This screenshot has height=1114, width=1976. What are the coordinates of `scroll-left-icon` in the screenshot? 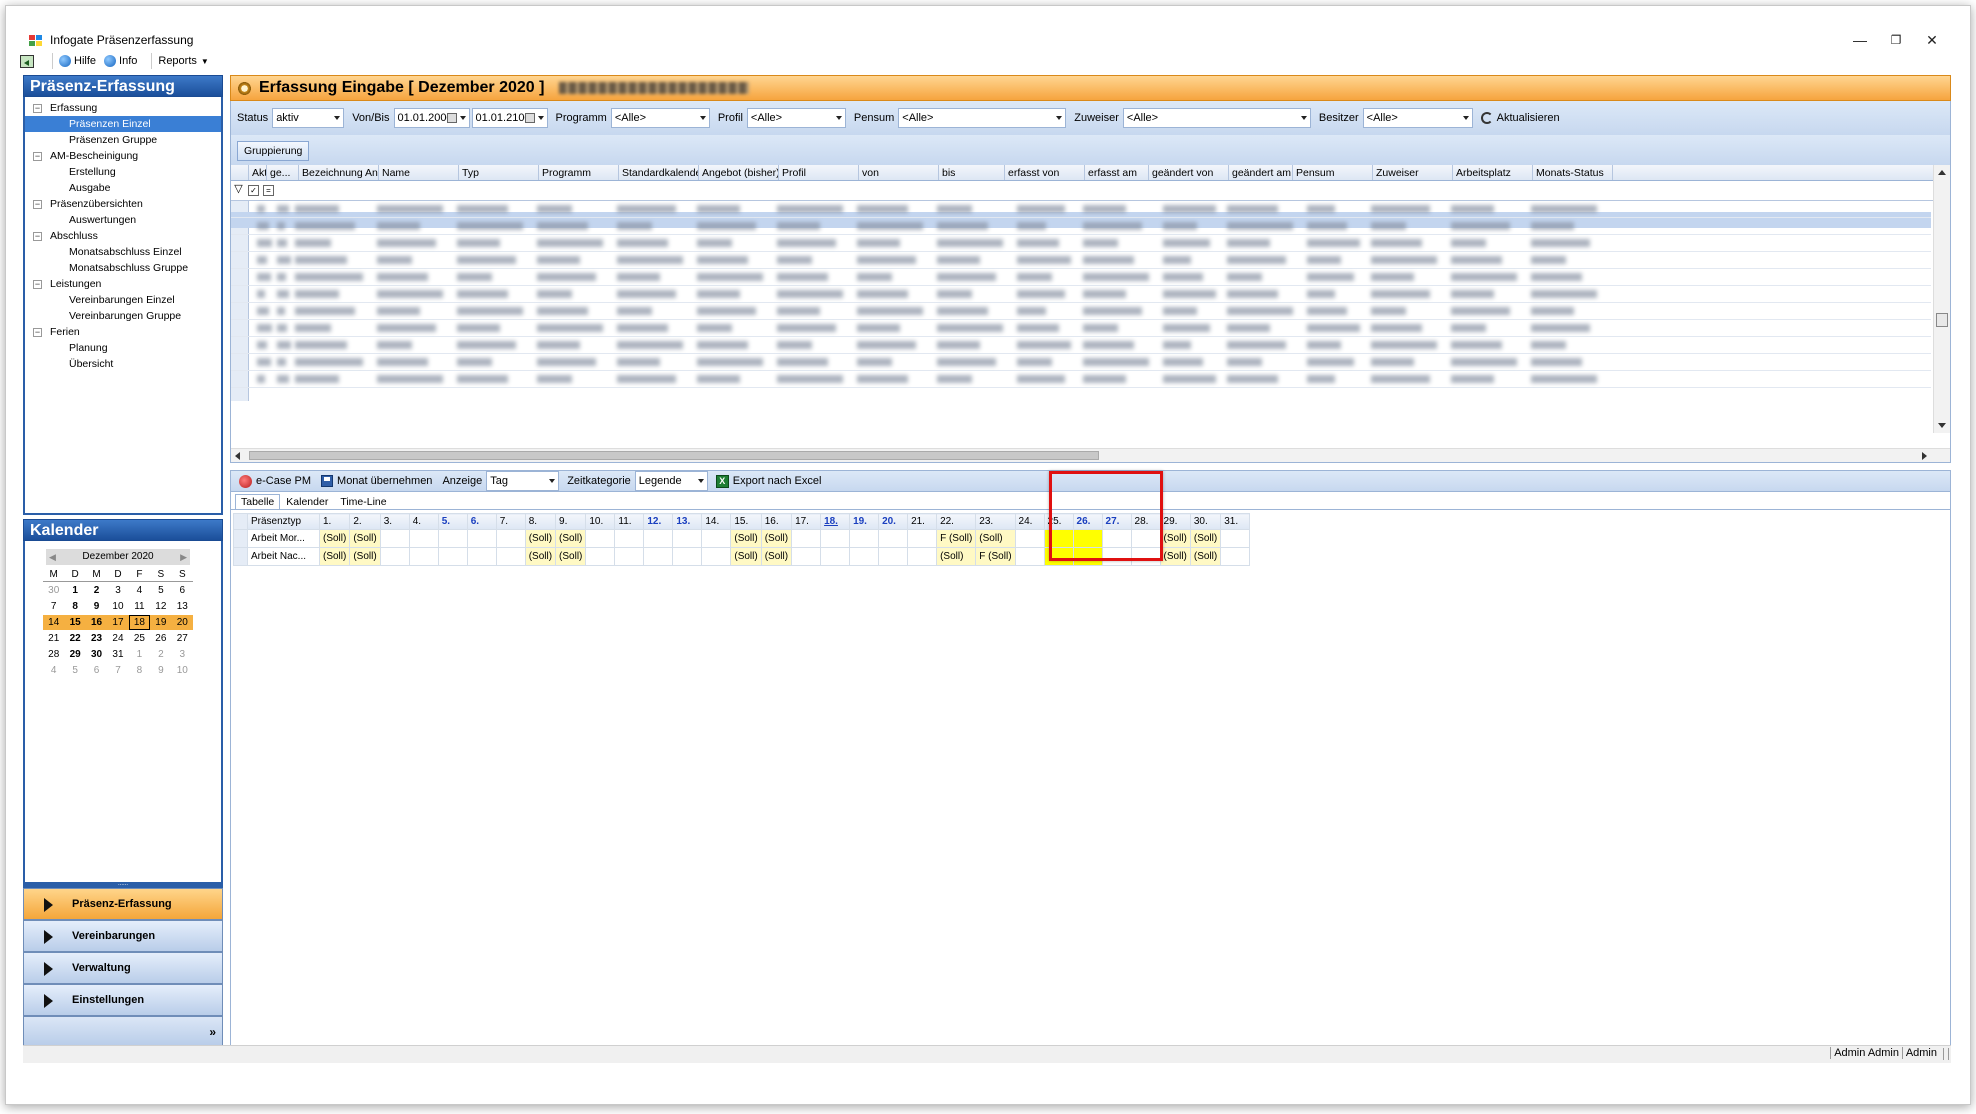 It's located at (237, 456).